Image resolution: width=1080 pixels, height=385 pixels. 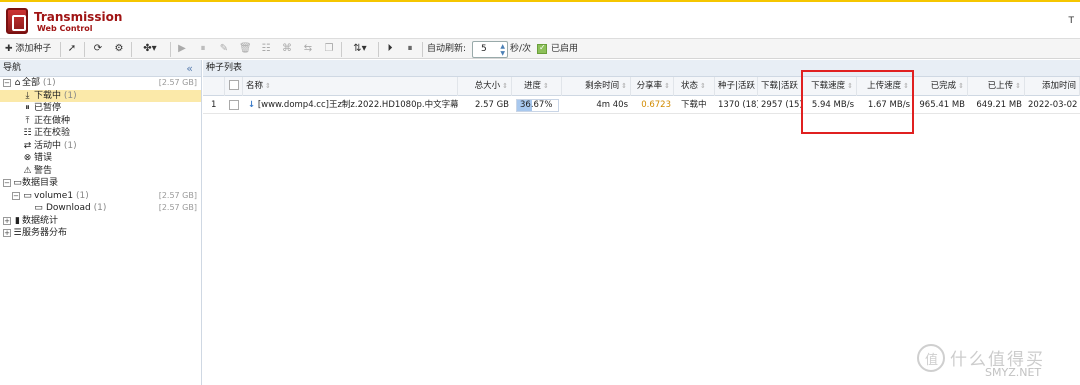 What do you see at coordinates (100, 196) in the screenshot?
I see `nav-item-volume1: − ▭ volume1 (1) [2.57 GB]` at bounding box center [100, 196].